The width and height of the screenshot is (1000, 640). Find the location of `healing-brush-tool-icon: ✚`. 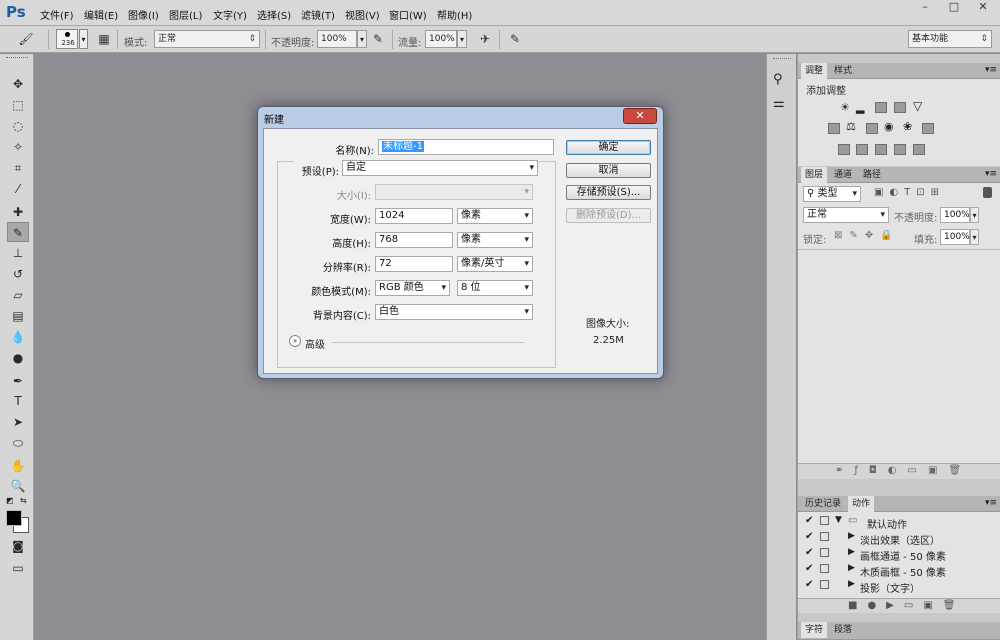

healing-brush-tool-icon: ✚ is located at coordinates (18, 212).